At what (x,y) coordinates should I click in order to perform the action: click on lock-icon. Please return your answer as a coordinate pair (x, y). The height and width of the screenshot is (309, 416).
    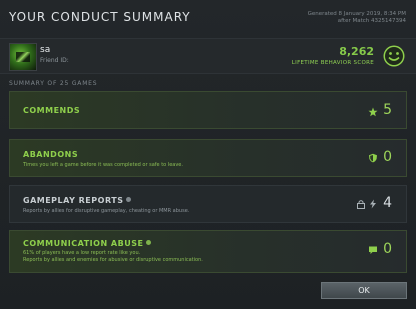
    Looking at the image, I should click on (361, 204).